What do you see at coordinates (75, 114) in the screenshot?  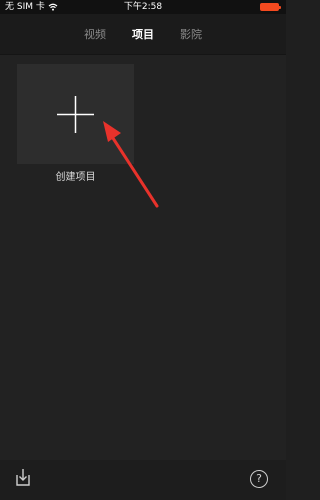 I see `plus-icon` at bounding box center [75, 114].